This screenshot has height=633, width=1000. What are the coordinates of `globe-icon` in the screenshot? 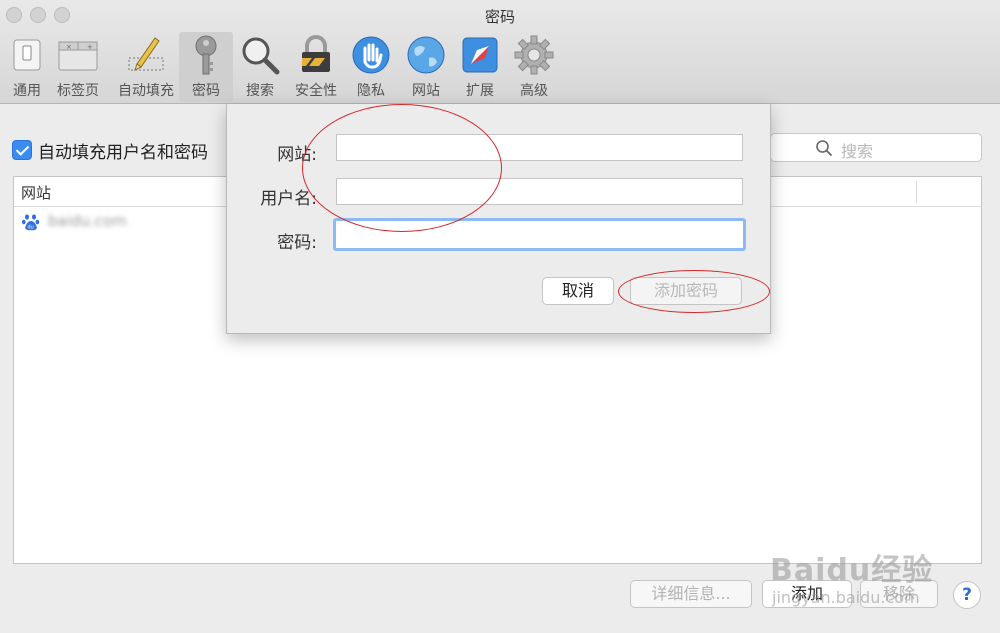 It's located at (426, 55).